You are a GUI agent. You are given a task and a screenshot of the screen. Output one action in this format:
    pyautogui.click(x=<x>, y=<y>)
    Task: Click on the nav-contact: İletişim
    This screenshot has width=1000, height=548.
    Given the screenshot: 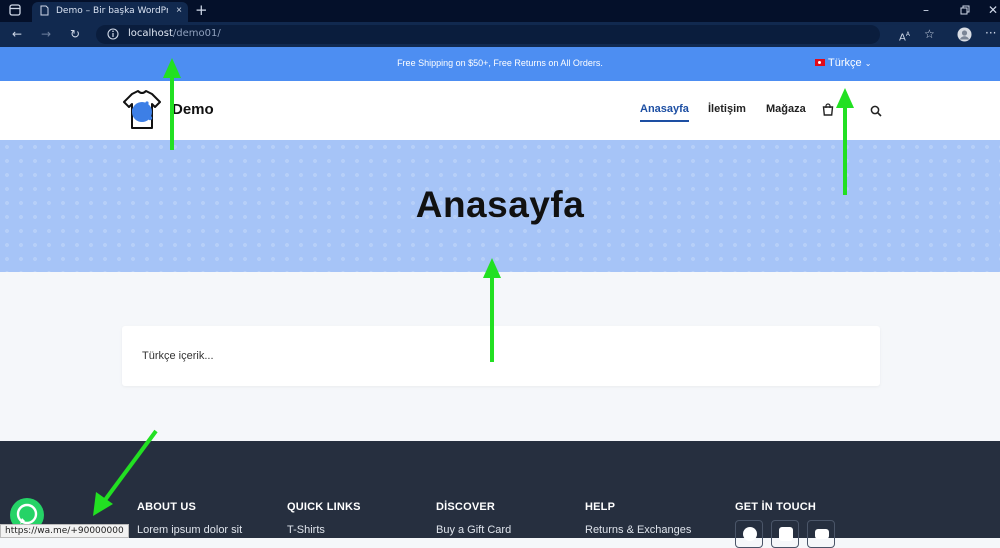 What is the action you would take?
    pyautogui.click(x=727, y=109)
    